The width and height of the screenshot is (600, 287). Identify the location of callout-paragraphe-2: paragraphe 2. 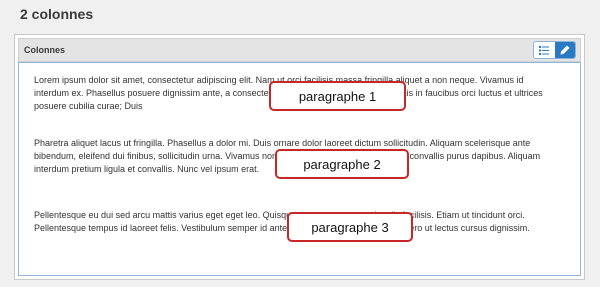
(342, 164).